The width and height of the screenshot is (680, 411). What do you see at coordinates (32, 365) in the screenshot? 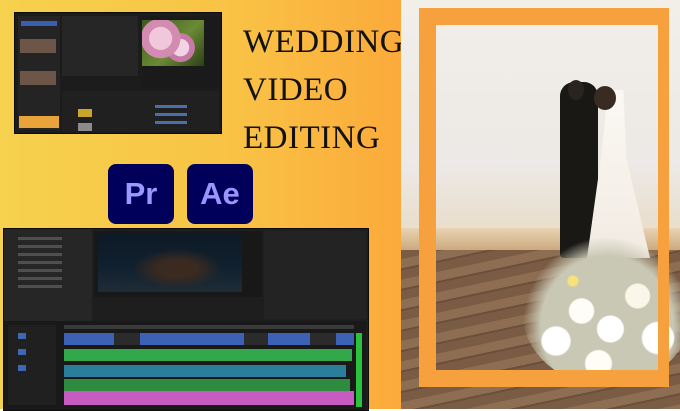
I see `track-headers` at bounding box center [32, 365].